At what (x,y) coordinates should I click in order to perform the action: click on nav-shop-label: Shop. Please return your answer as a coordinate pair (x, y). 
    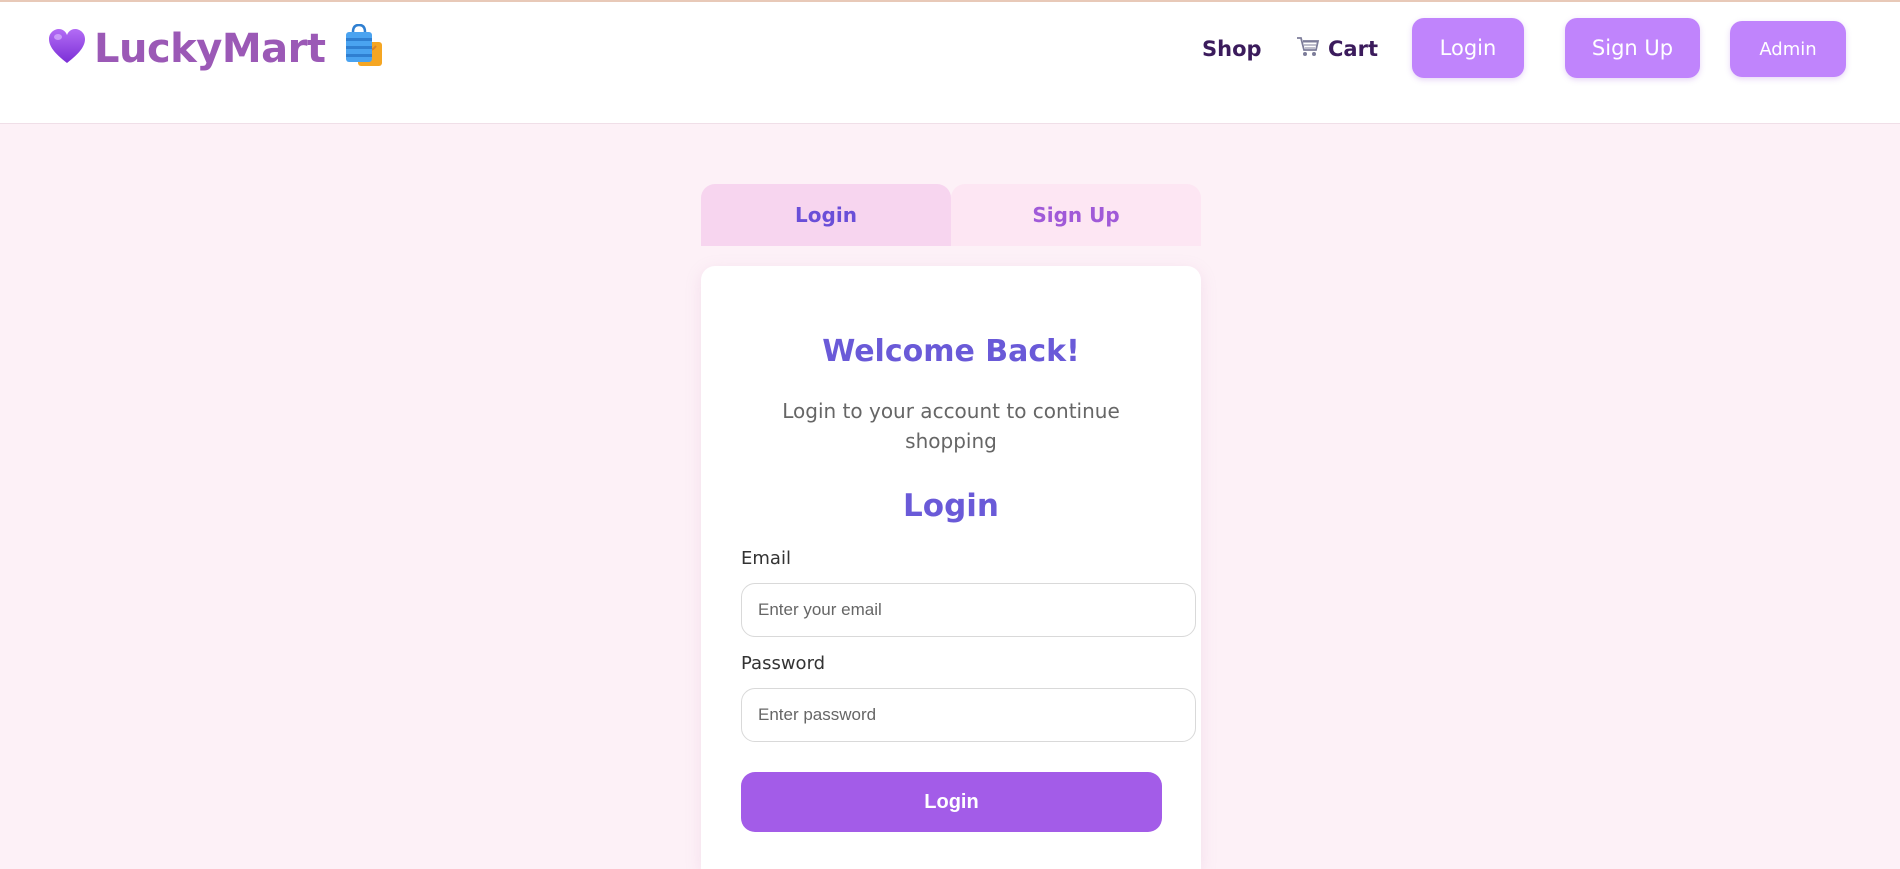
    Looking at the image, I should click on (1232, 49).